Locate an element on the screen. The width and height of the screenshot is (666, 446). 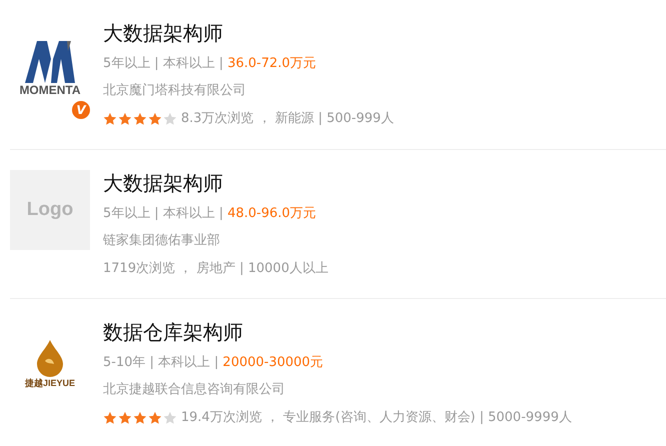
salary: 48.0-96.0万元 is located at coordinates (271, 214).